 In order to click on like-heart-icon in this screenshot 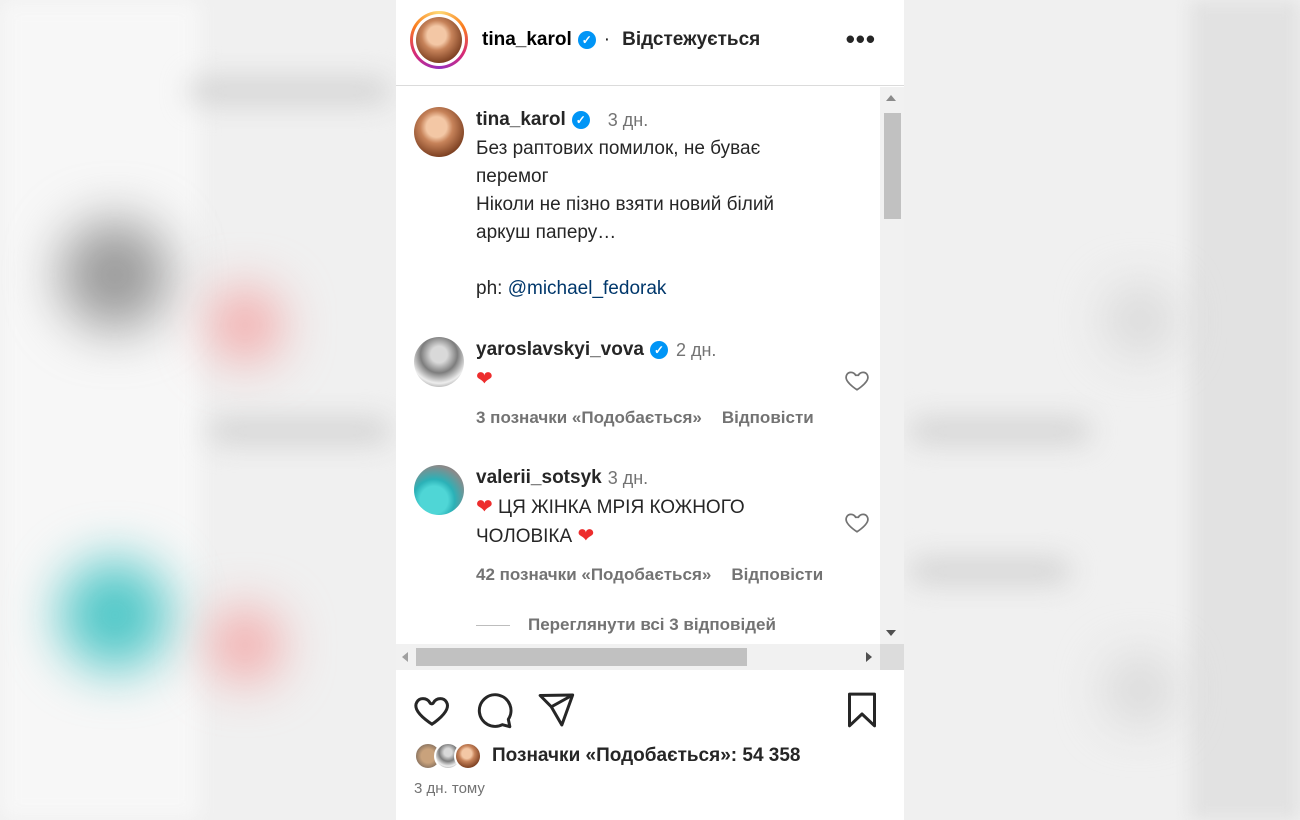, I will do `click(432, 710)`.